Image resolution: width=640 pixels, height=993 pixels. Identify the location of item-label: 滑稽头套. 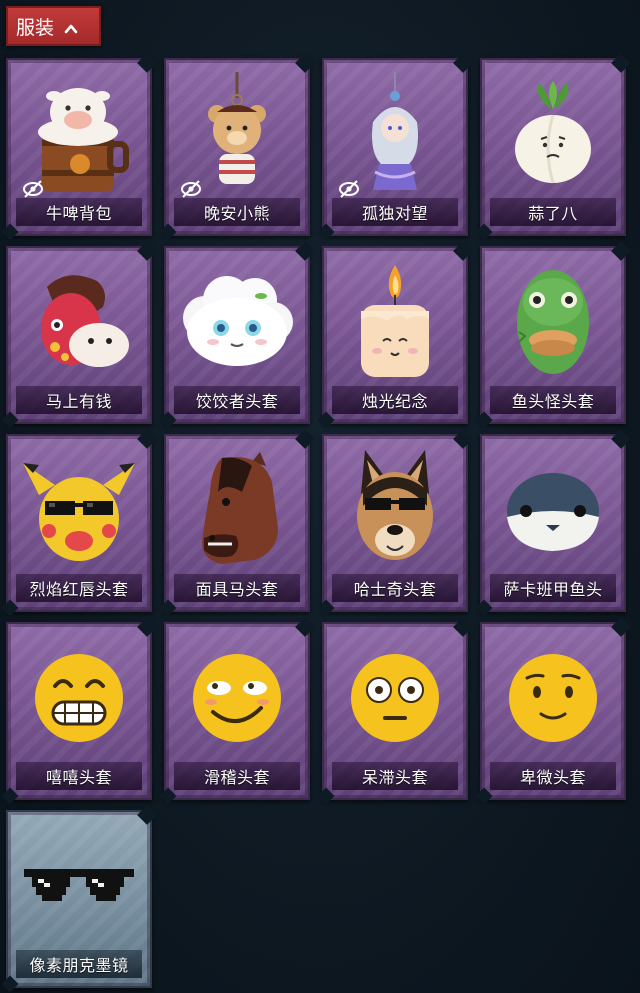
(237, 776).